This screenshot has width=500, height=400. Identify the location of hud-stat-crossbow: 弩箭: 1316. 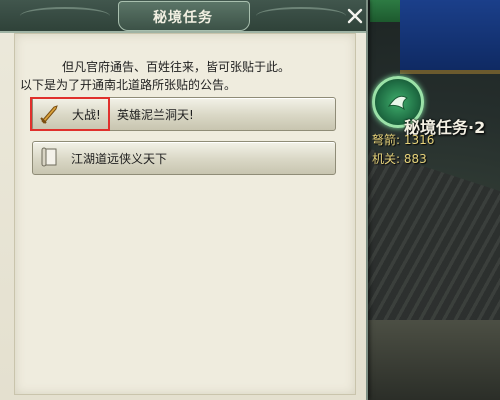
(403, 140).